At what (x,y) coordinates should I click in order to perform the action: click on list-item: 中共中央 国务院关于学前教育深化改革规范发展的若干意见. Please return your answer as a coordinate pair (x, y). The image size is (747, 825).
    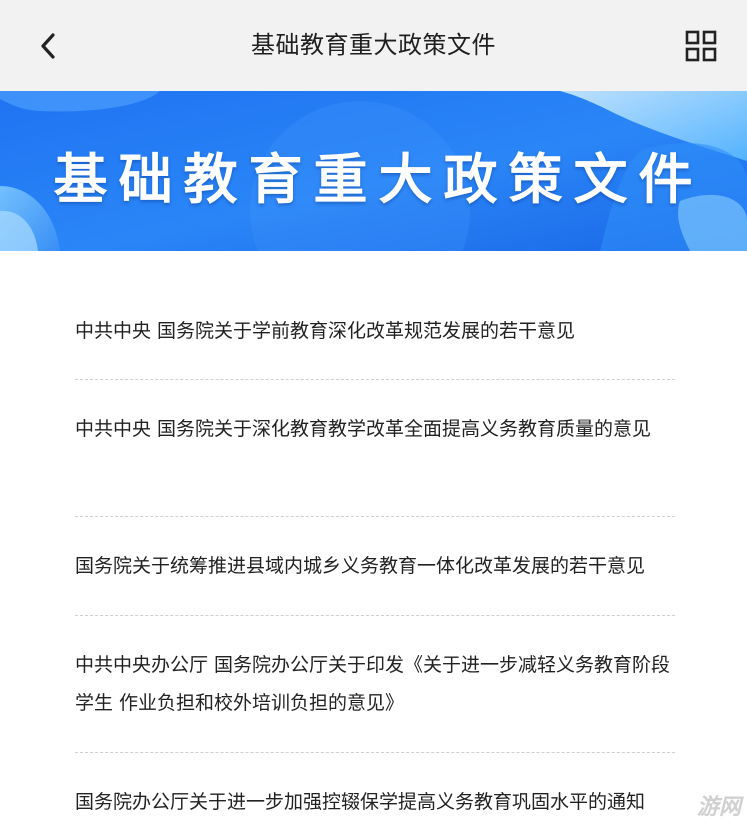
    Looking at the image, I should click on (375, 315).